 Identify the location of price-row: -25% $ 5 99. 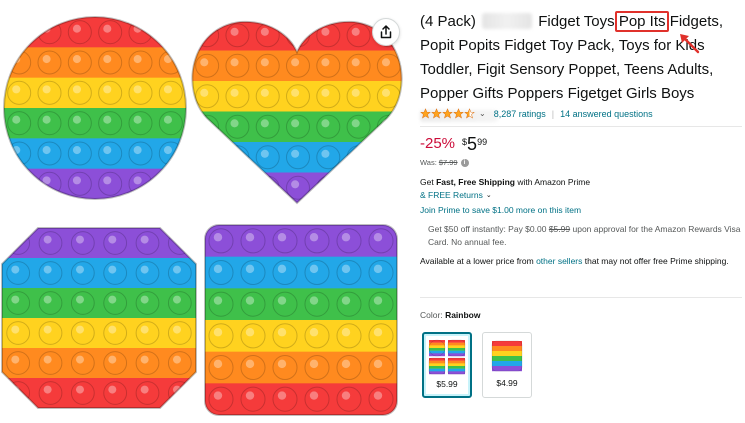
(453, 144).